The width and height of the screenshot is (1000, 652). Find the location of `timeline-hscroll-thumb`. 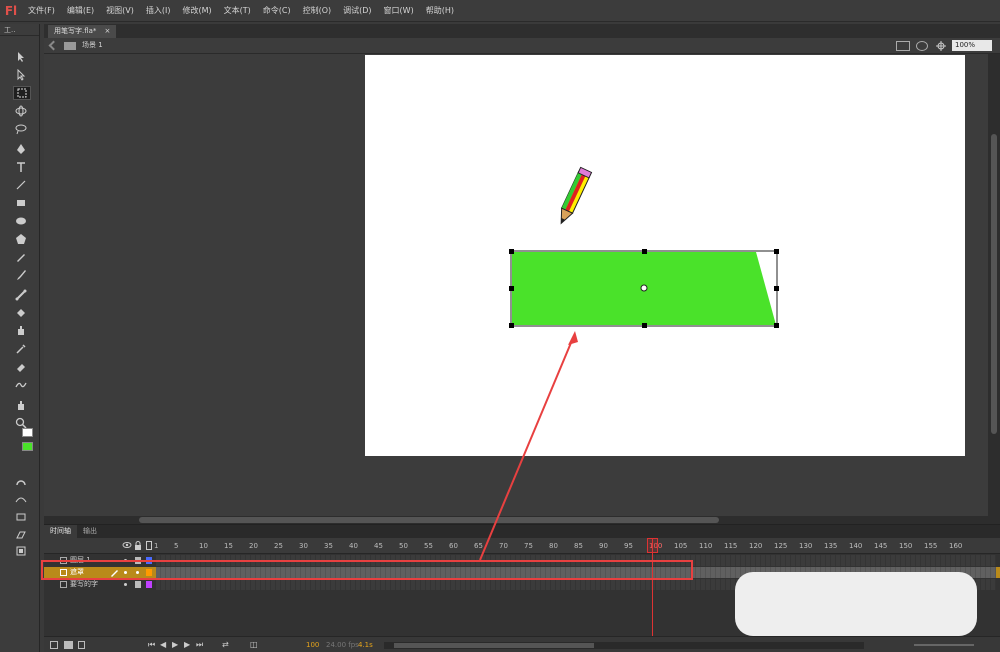

timeline-hscroll-thumb is located at coordinates (494, 645).